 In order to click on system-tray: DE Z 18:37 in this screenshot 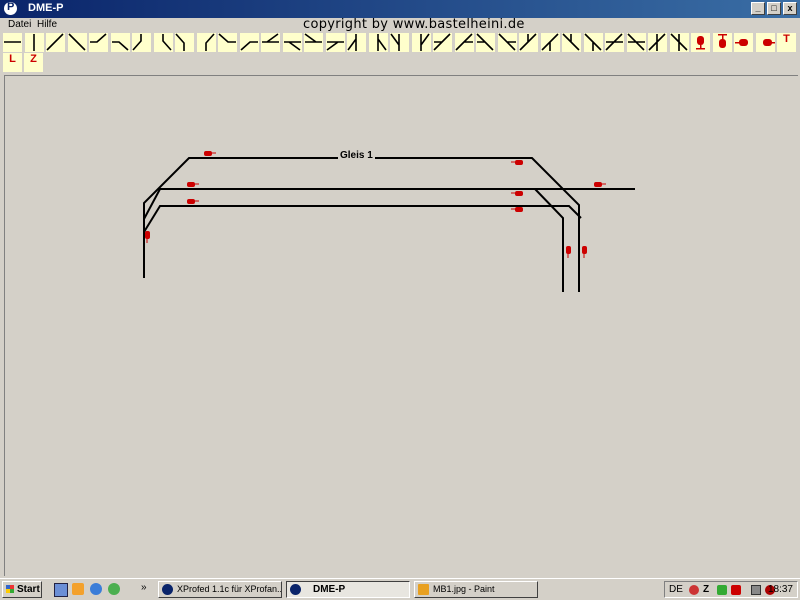, I will do `click(731, 589)`.